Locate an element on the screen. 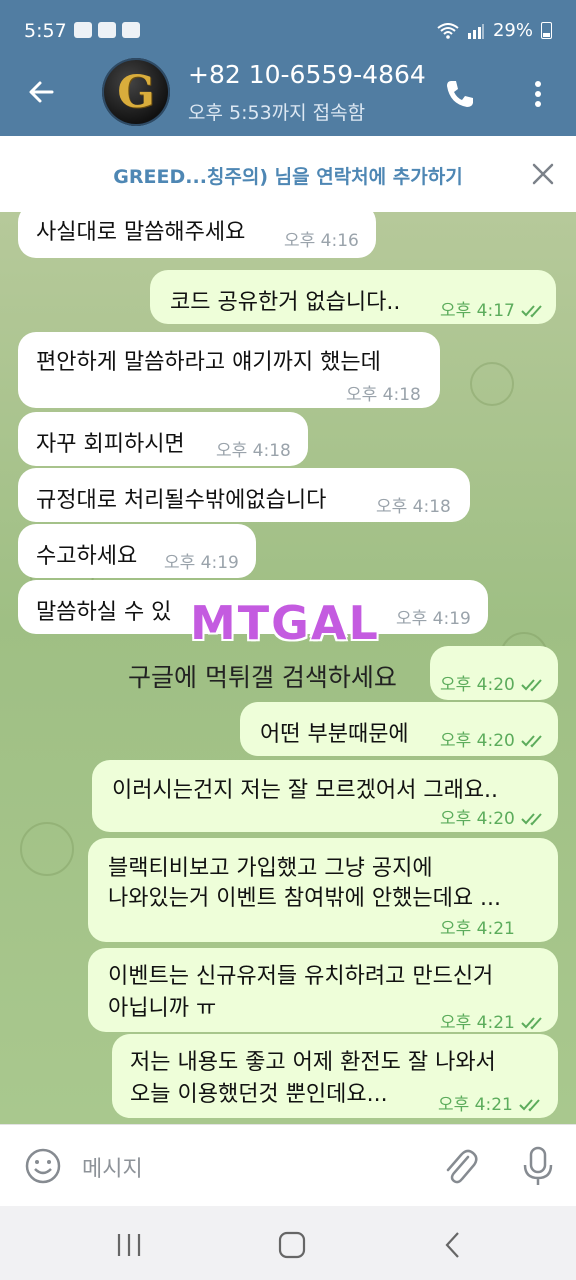 This screenshot has width=576, height=1280. message-incoming: 사실대로 말씀해주세요 오후 4:16 is located at coordinates (197, 235).